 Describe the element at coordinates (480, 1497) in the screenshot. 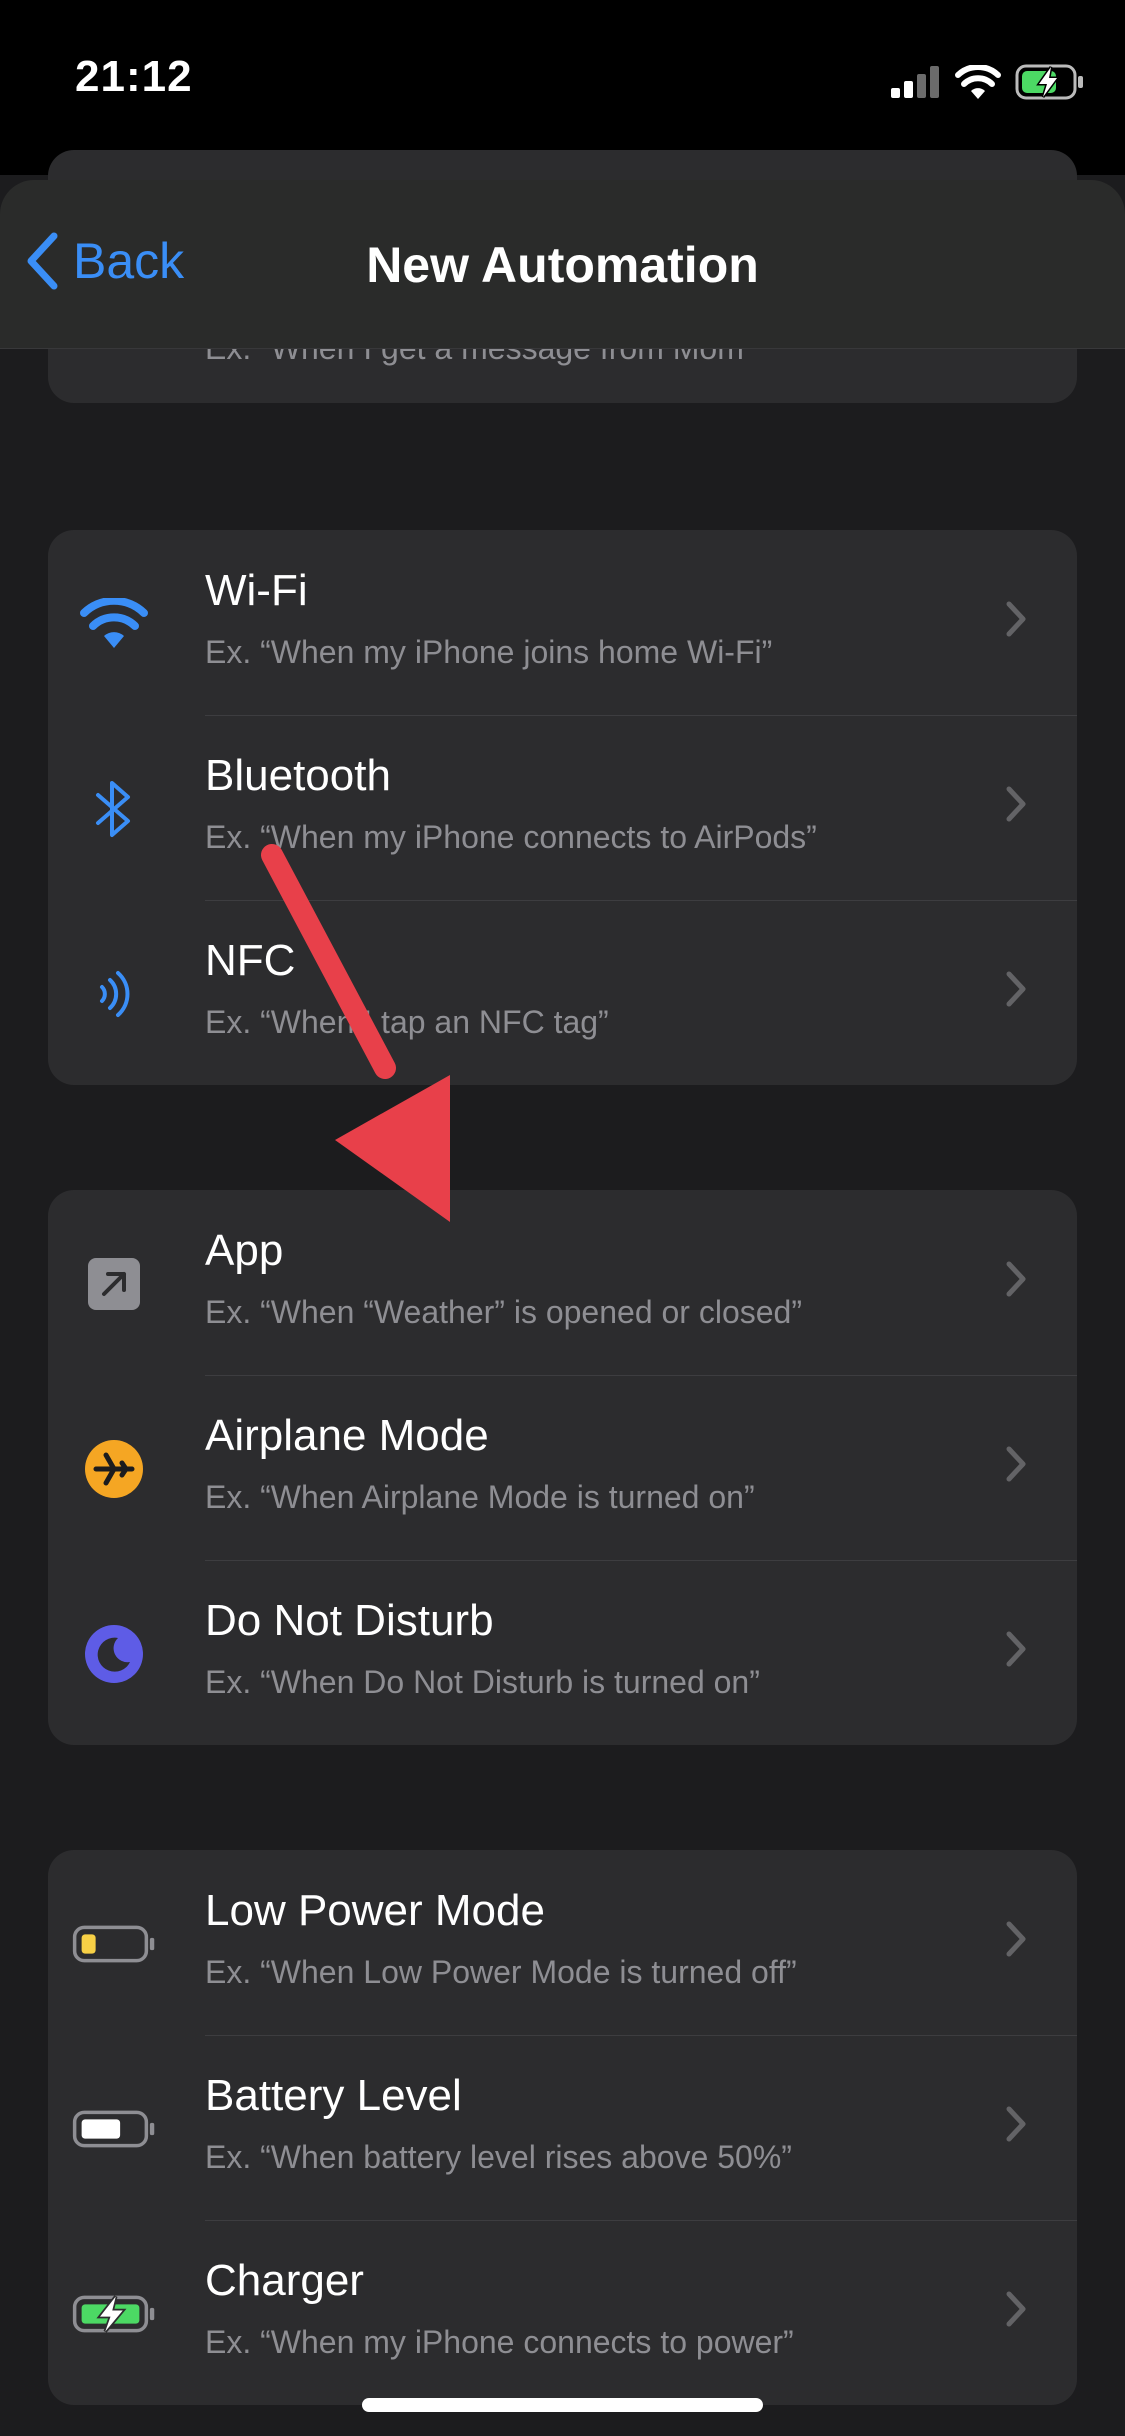

I see `row-subtitle: Ex. “When Airplane Mode is turned on”` at that location.